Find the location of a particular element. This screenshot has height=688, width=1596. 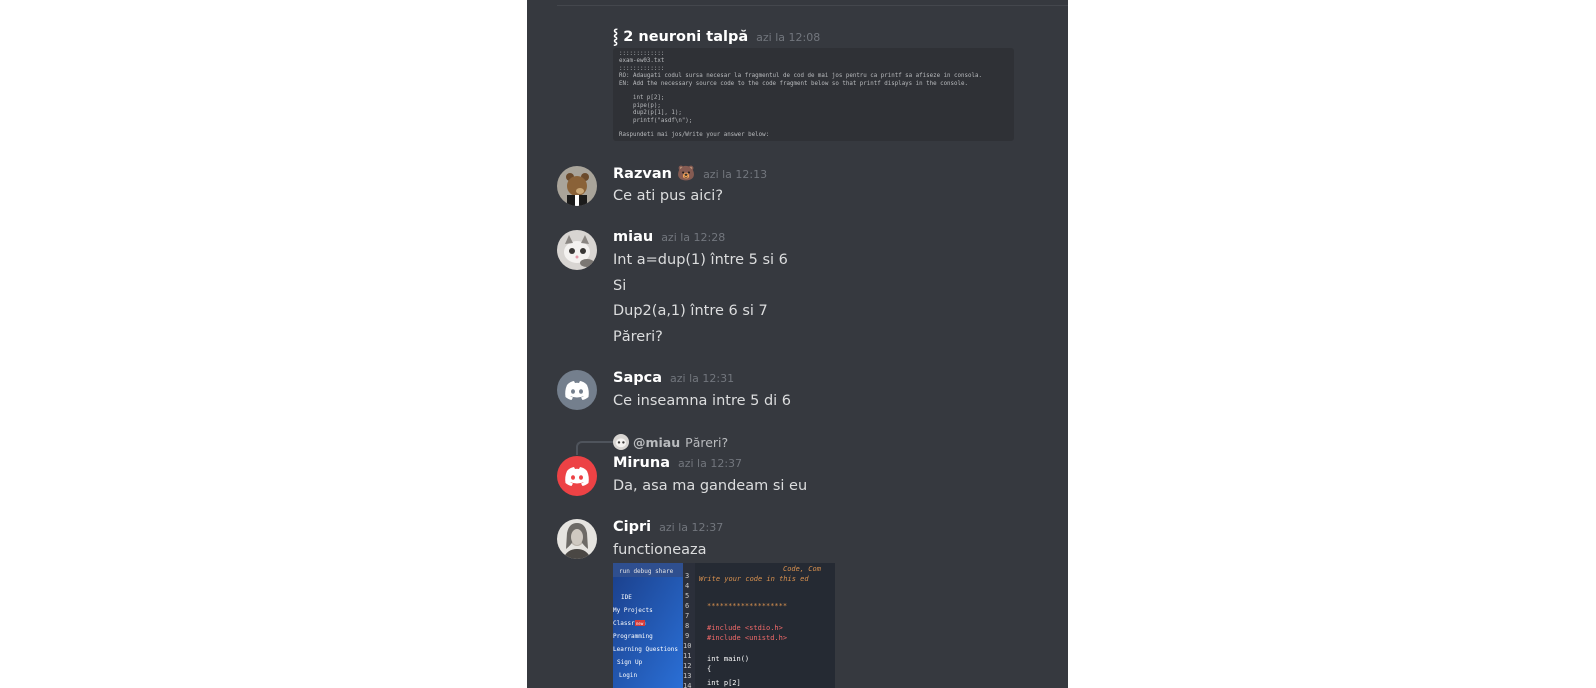

message-header: miau azi la 12:28 is located at coordinates (669, 239).